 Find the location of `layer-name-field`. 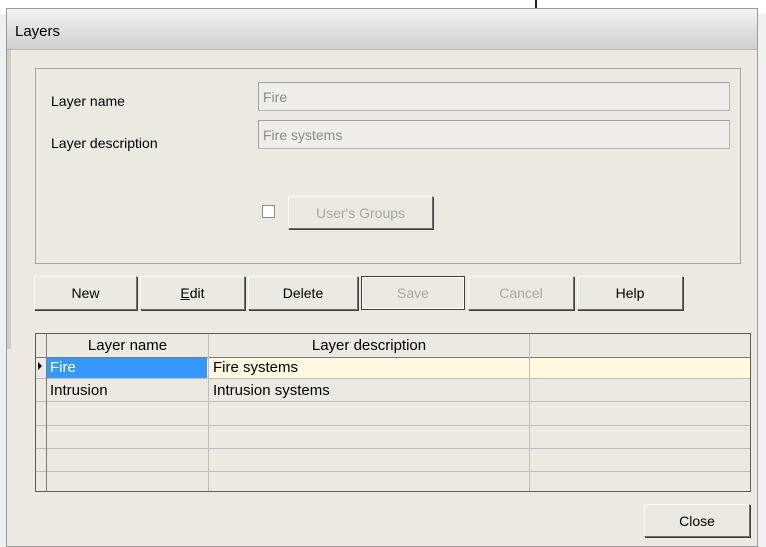

layer-name-field is located at coordinates (494, 96).